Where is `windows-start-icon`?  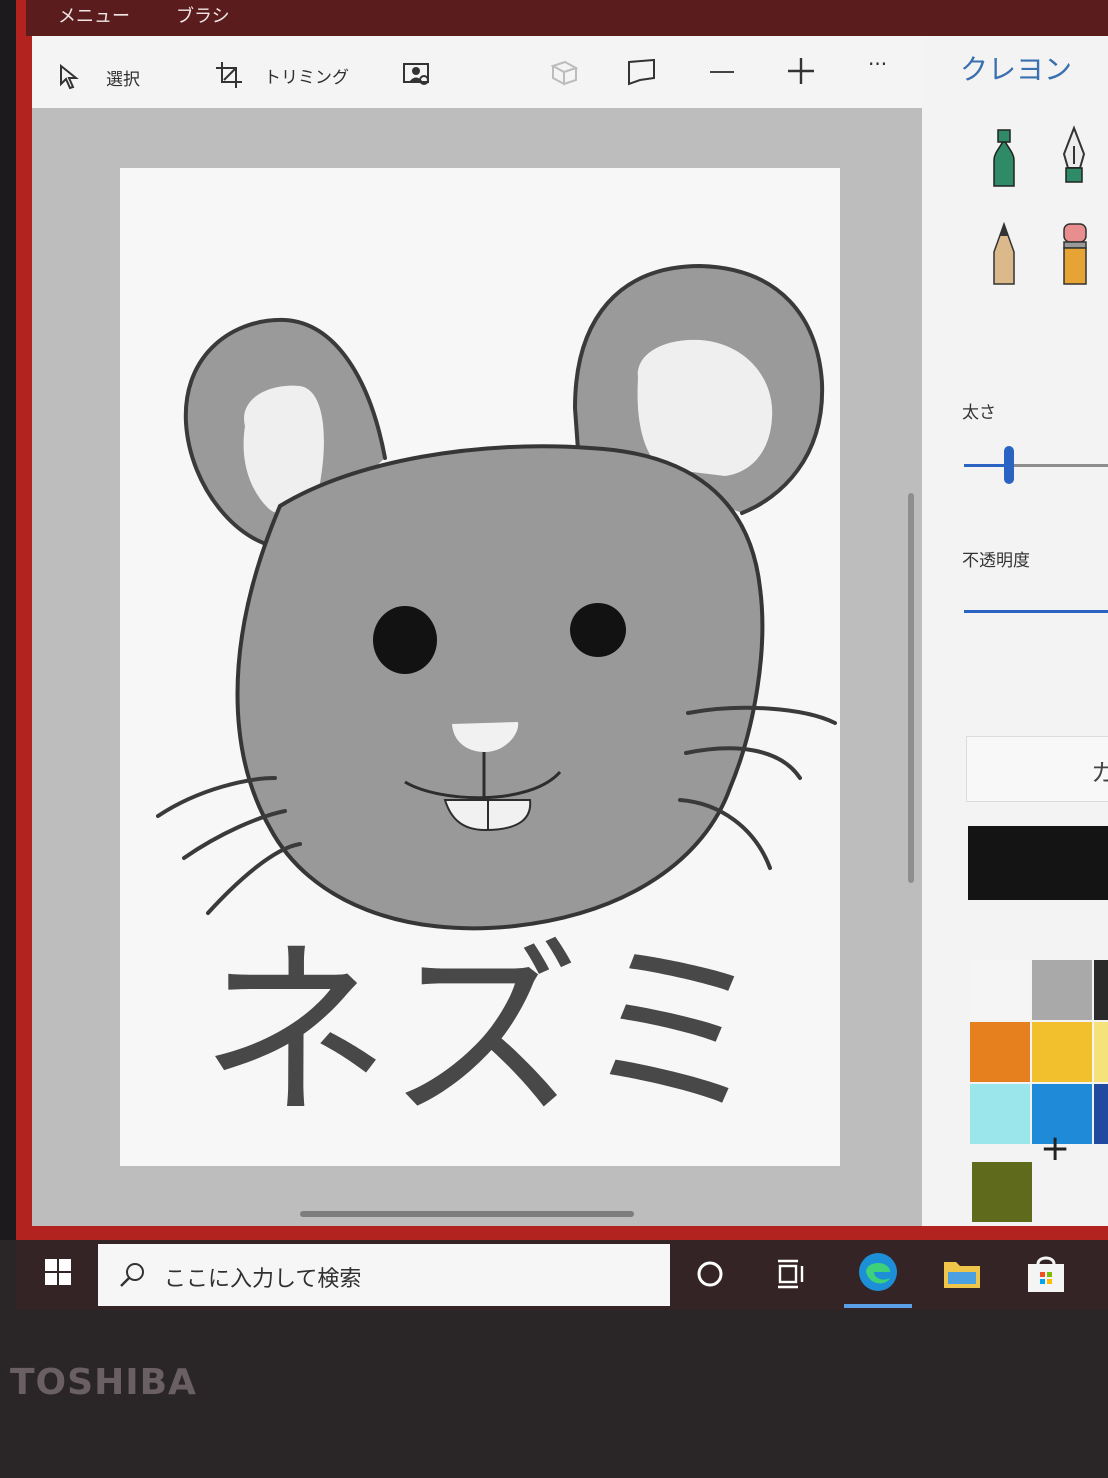 windows-start-icon is located at coordinates (58, 1272).